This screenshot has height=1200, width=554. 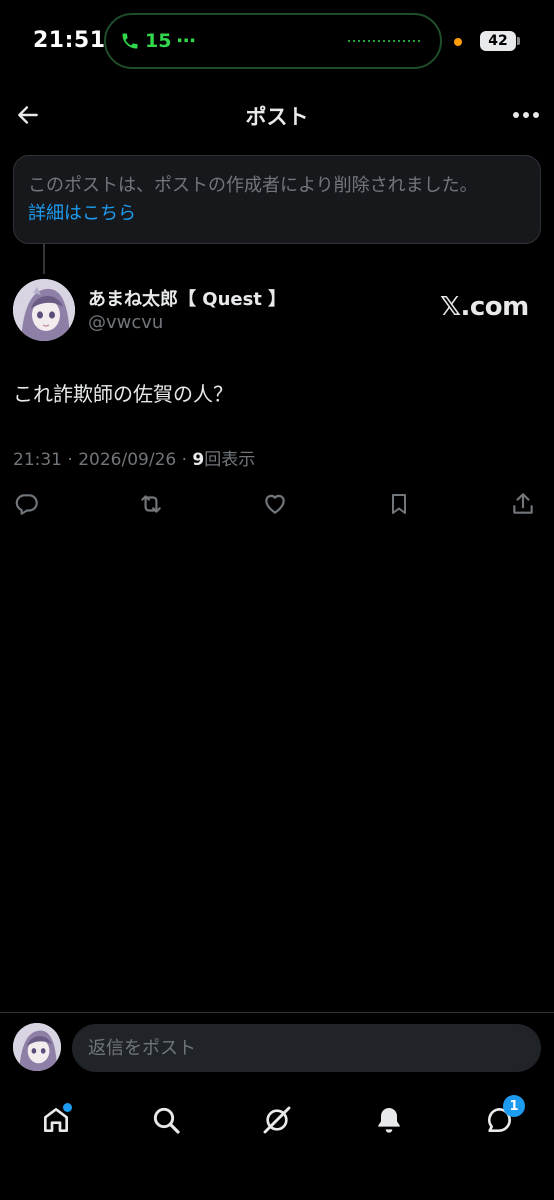 What do you see at coordinates (187, 298) in the screenshot?
I see `author-name: あまね太郎【 Quest 】` at bounding box center [187, 298].